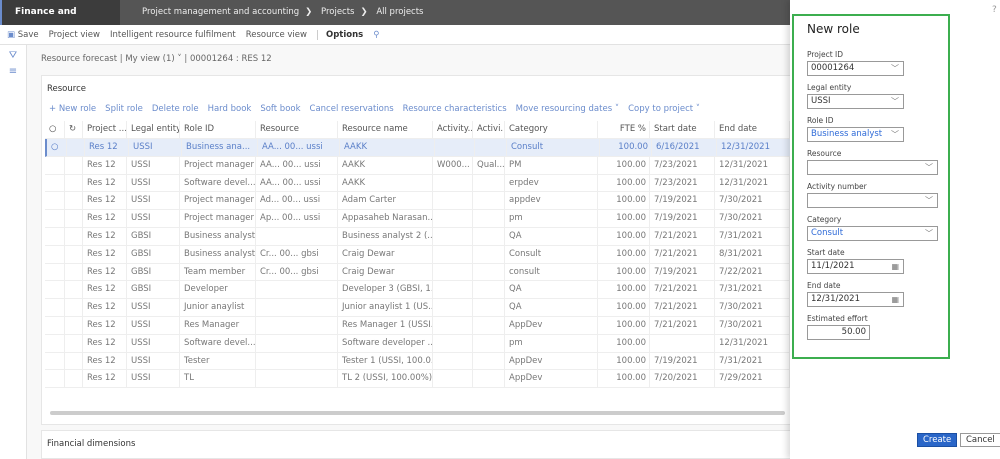 This screenshot has width=1000, height=459. What do you see at coordinates (74, 35) in the screenshot?
I see `project-view-button: Project view` at bounding box center [74, 35].